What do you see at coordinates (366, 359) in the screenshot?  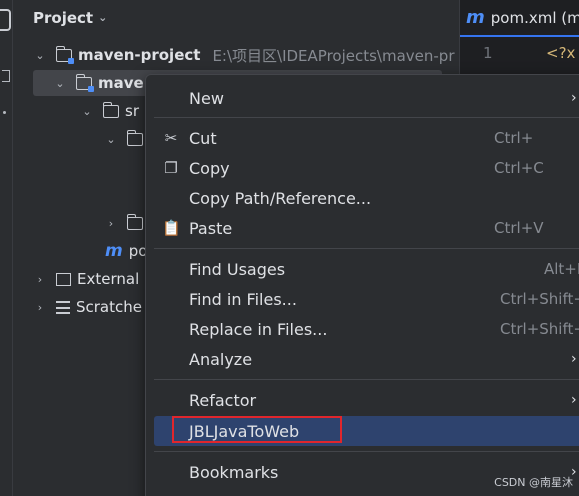 I see `menu-item-analyze: Analyze ›` at bounding box center [366, 359].